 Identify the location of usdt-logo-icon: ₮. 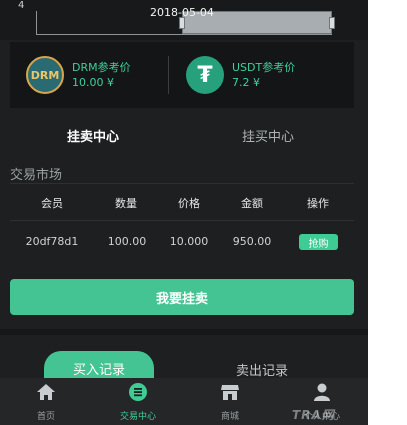
(205, 75).